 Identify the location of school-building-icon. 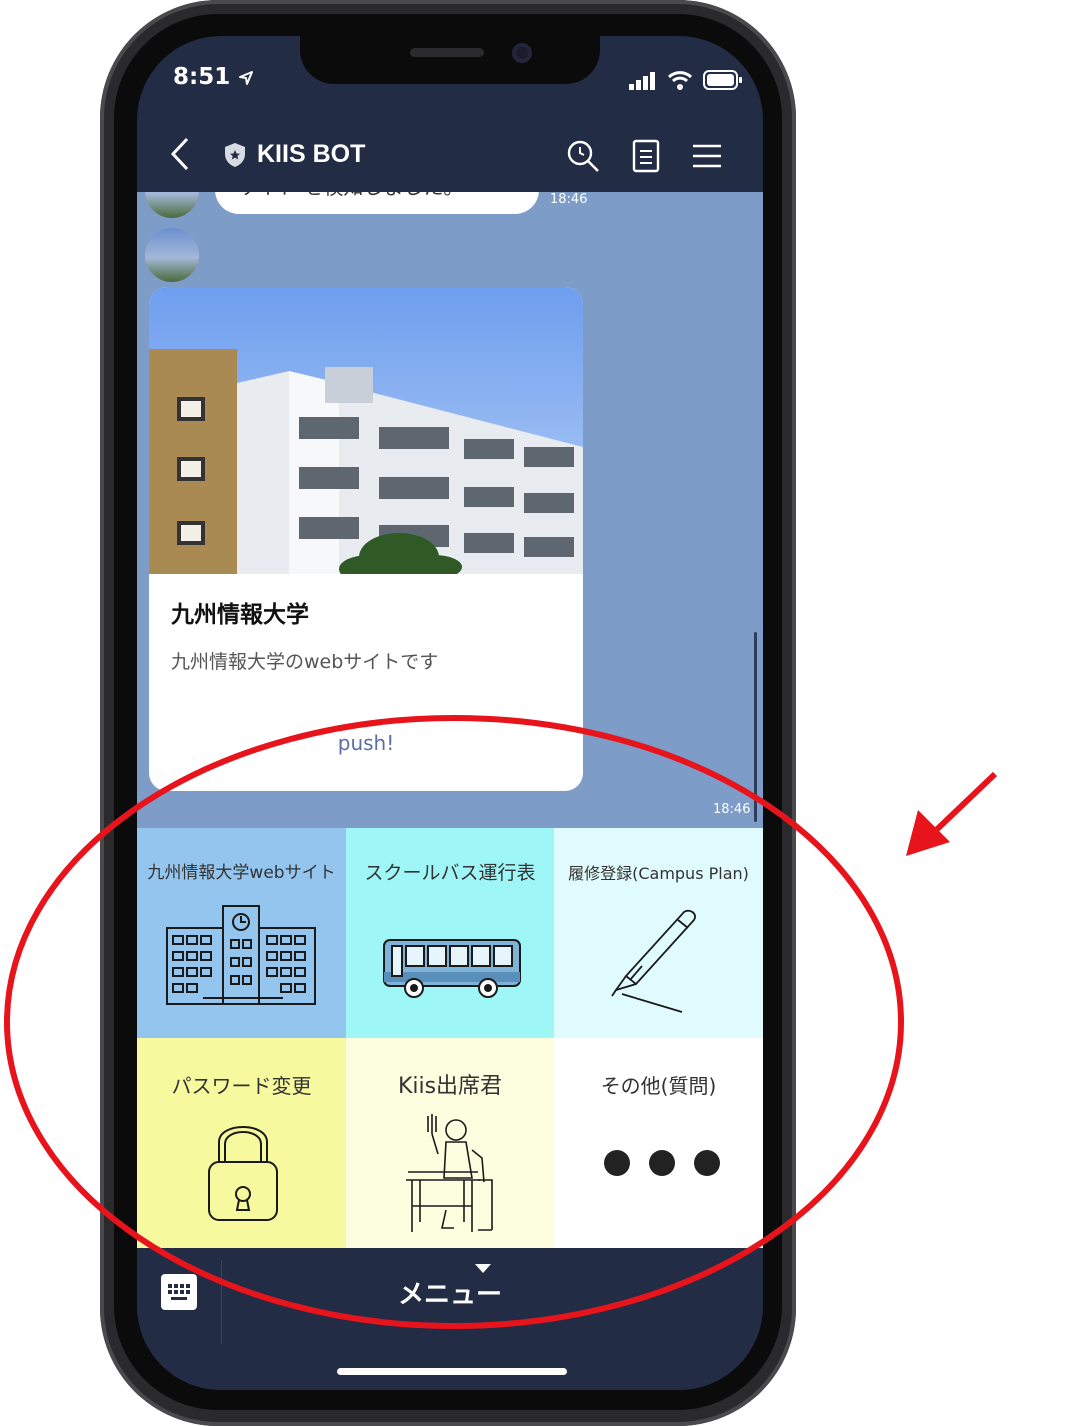
(241, 955).